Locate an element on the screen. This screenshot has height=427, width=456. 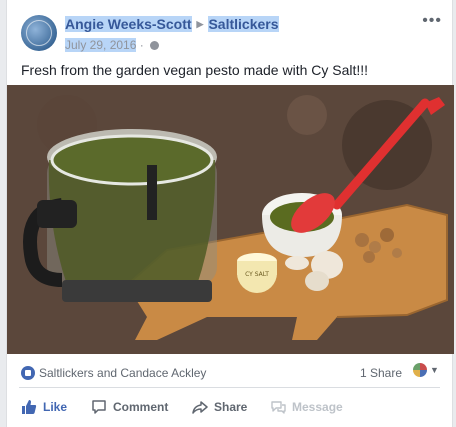
comment-button: Comment is located at coordinates (129, 407).